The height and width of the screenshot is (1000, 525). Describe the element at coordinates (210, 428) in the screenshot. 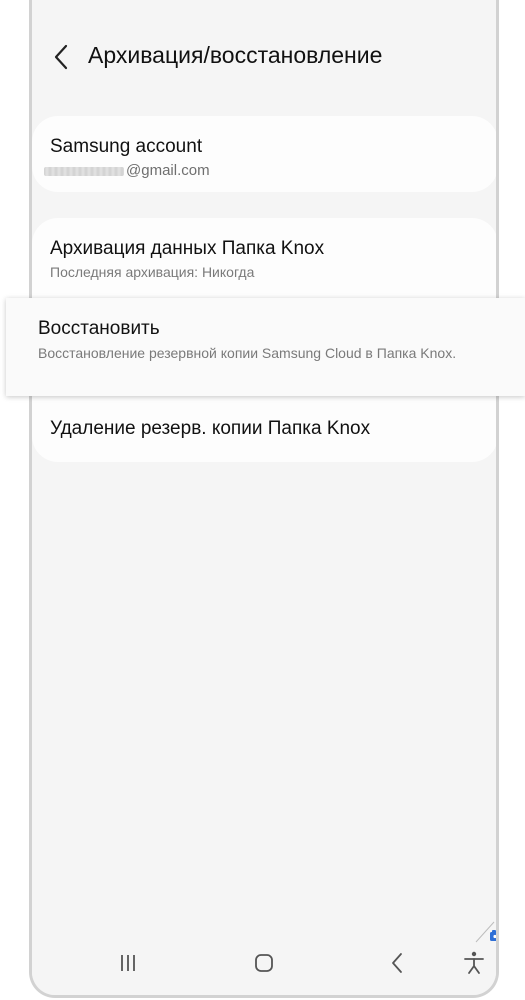

I see `delete-backup-title: Удаление резерв. копии Папка Knox` at that location.